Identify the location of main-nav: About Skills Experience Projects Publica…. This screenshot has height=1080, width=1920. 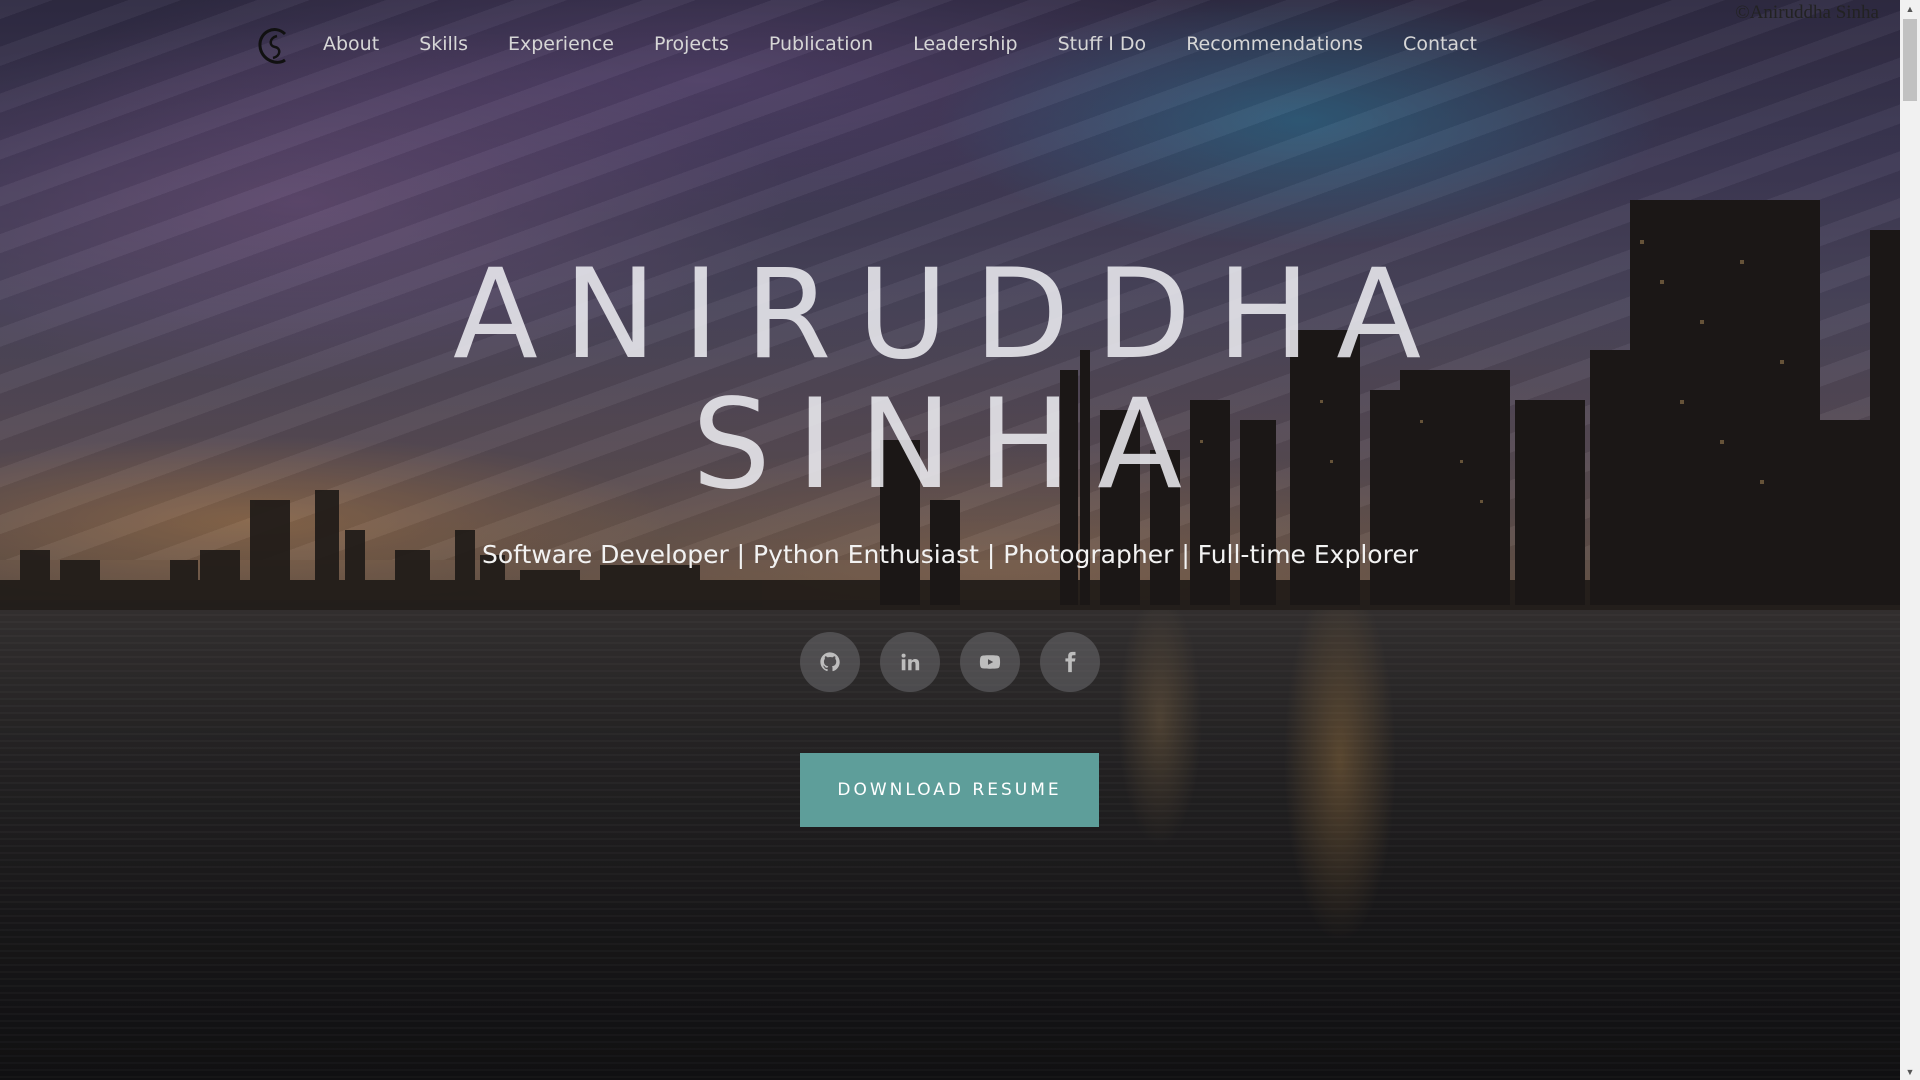
(900, 44).